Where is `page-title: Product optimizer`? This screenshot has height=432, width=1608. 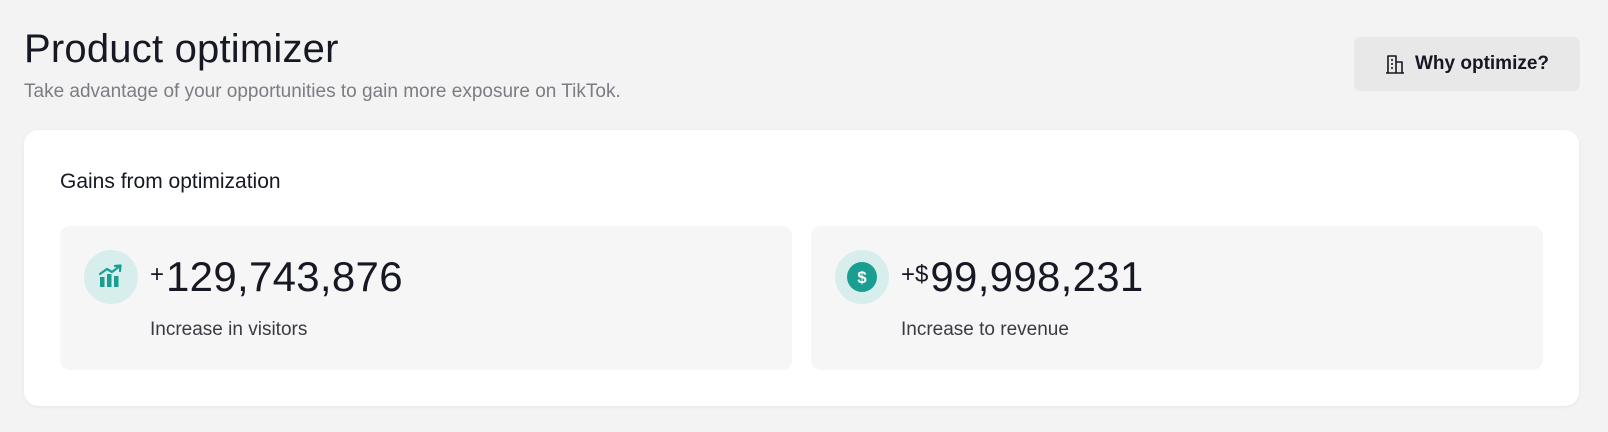
page-title: Product optimizer is located at coordinates (181, 49).